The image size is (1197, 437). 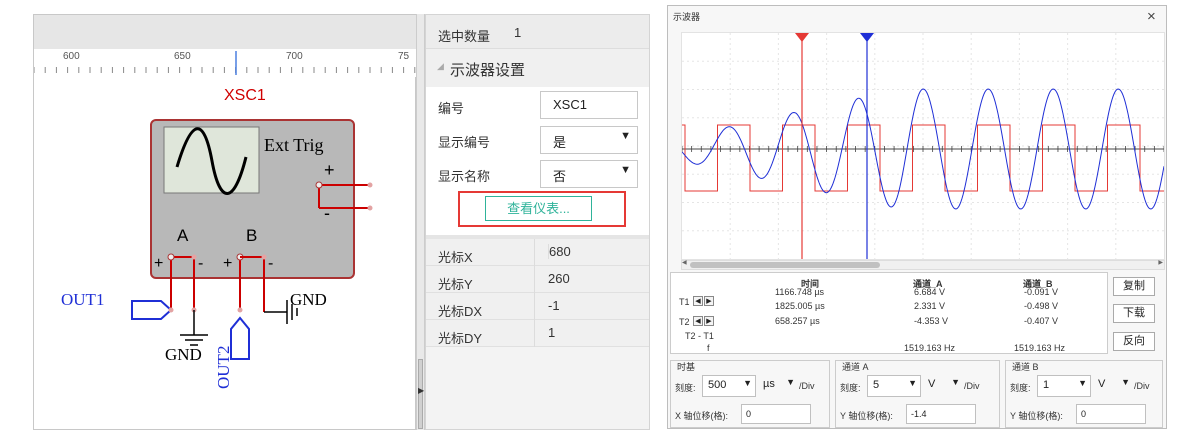 What do you see at coordinates (1040, 348) in the screenshot?
I see `freq-ch-b: 1519.163 Hz` at bounding box center [1040, 348].